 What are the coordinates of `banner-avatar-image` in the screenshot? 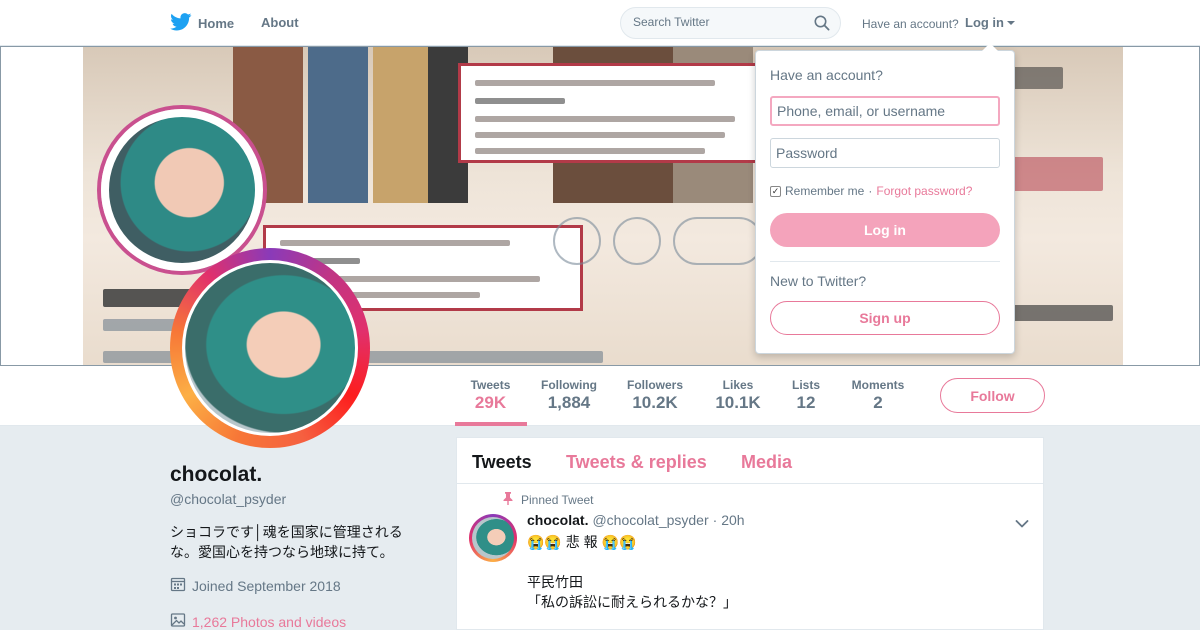 It's located at (182, 190).